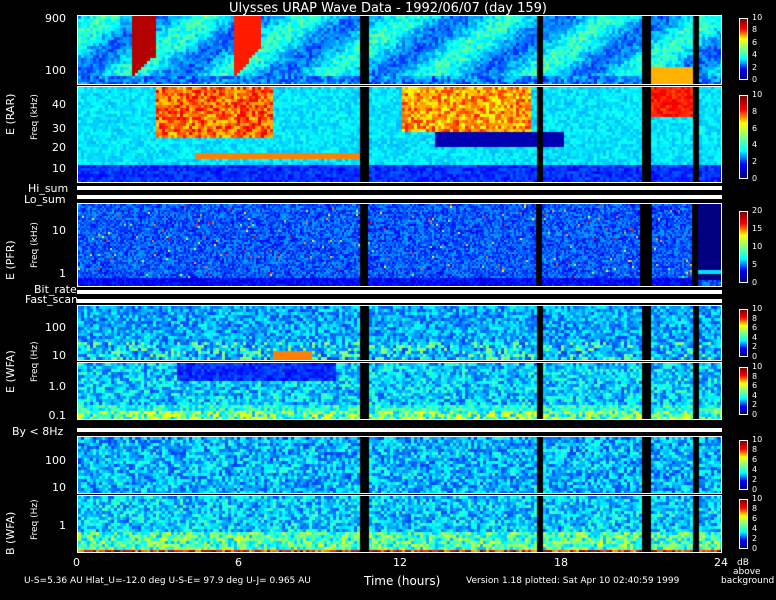 Image resolution: width=776 pixels, height=600 pixels. Describe the element at coordinates (399, 333) in the screenshot. I see `wfa-e-high-spectrogram` at that location.